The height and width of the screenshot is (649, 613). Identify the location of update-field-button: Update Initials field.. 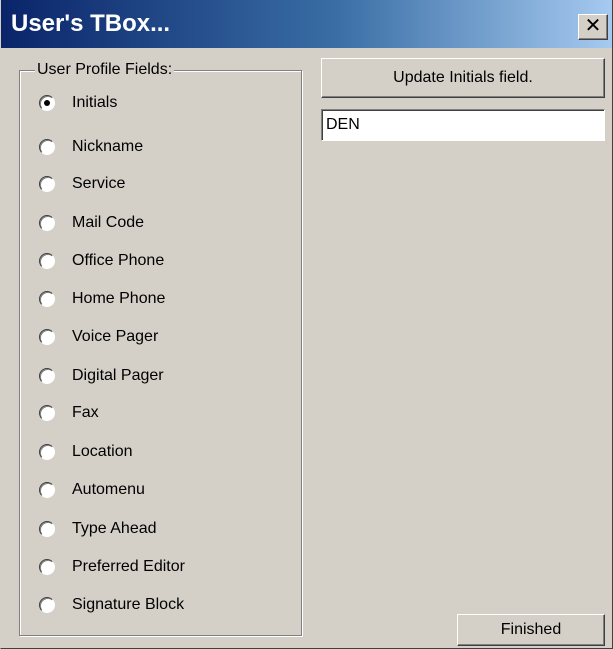
(463, 78).